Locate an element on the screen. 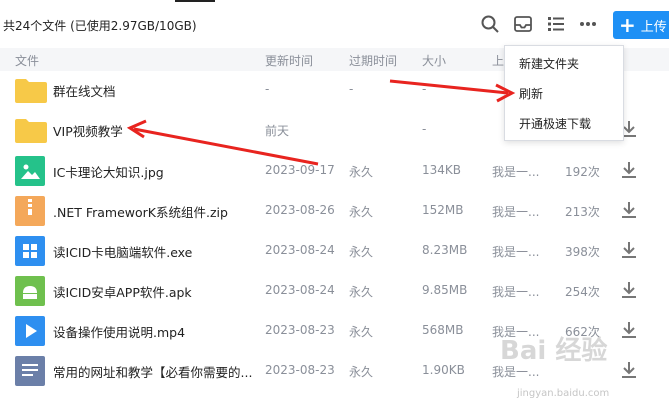 This screenshot has height=407, width=669. watermark-logo: Bai 经验 is located at coordinates (554, 351).